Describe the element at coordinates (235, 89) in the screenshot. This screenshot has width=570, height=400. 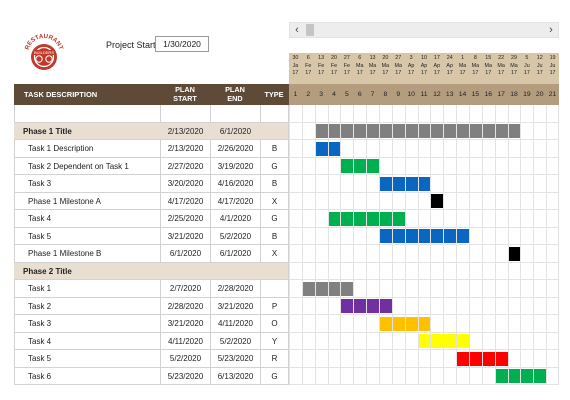
I see `header-plan-end-line1: PLAN` at that location.